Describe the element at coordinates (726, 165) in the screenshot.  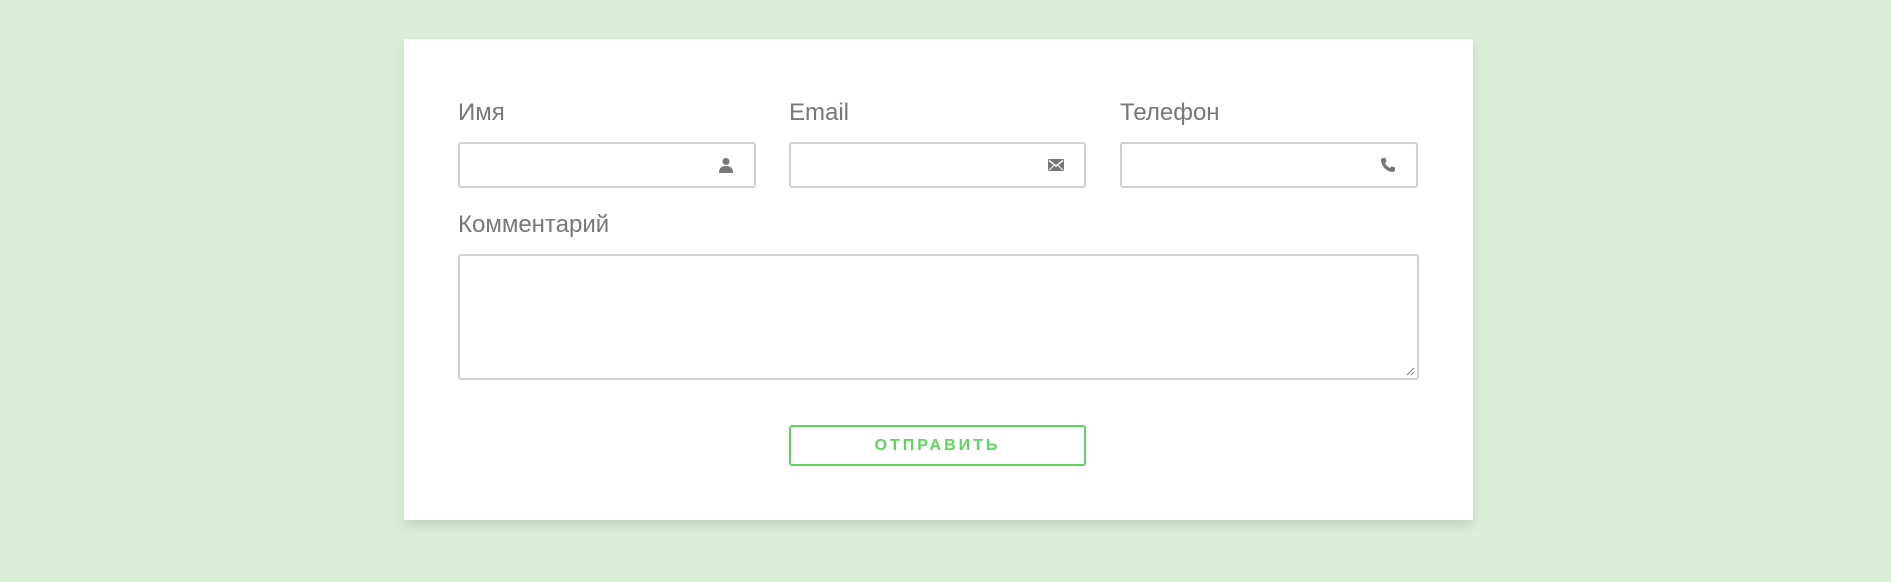
I see `user-icon` at that location.